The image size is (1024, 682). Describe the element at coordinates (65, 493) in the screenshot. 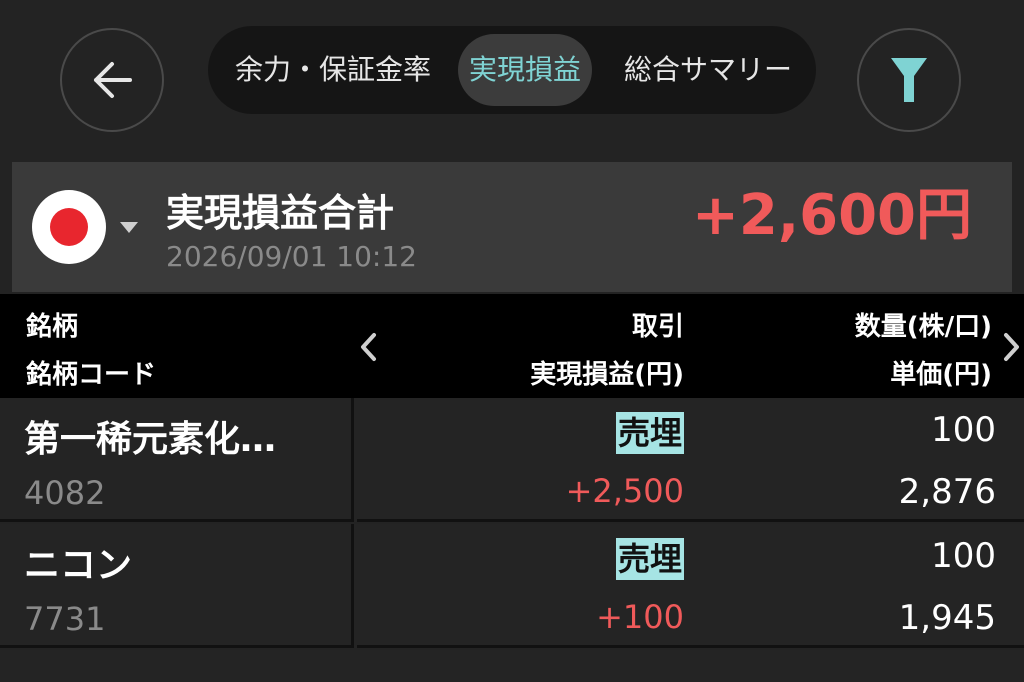

I see `stock-code: 4082` at that location.